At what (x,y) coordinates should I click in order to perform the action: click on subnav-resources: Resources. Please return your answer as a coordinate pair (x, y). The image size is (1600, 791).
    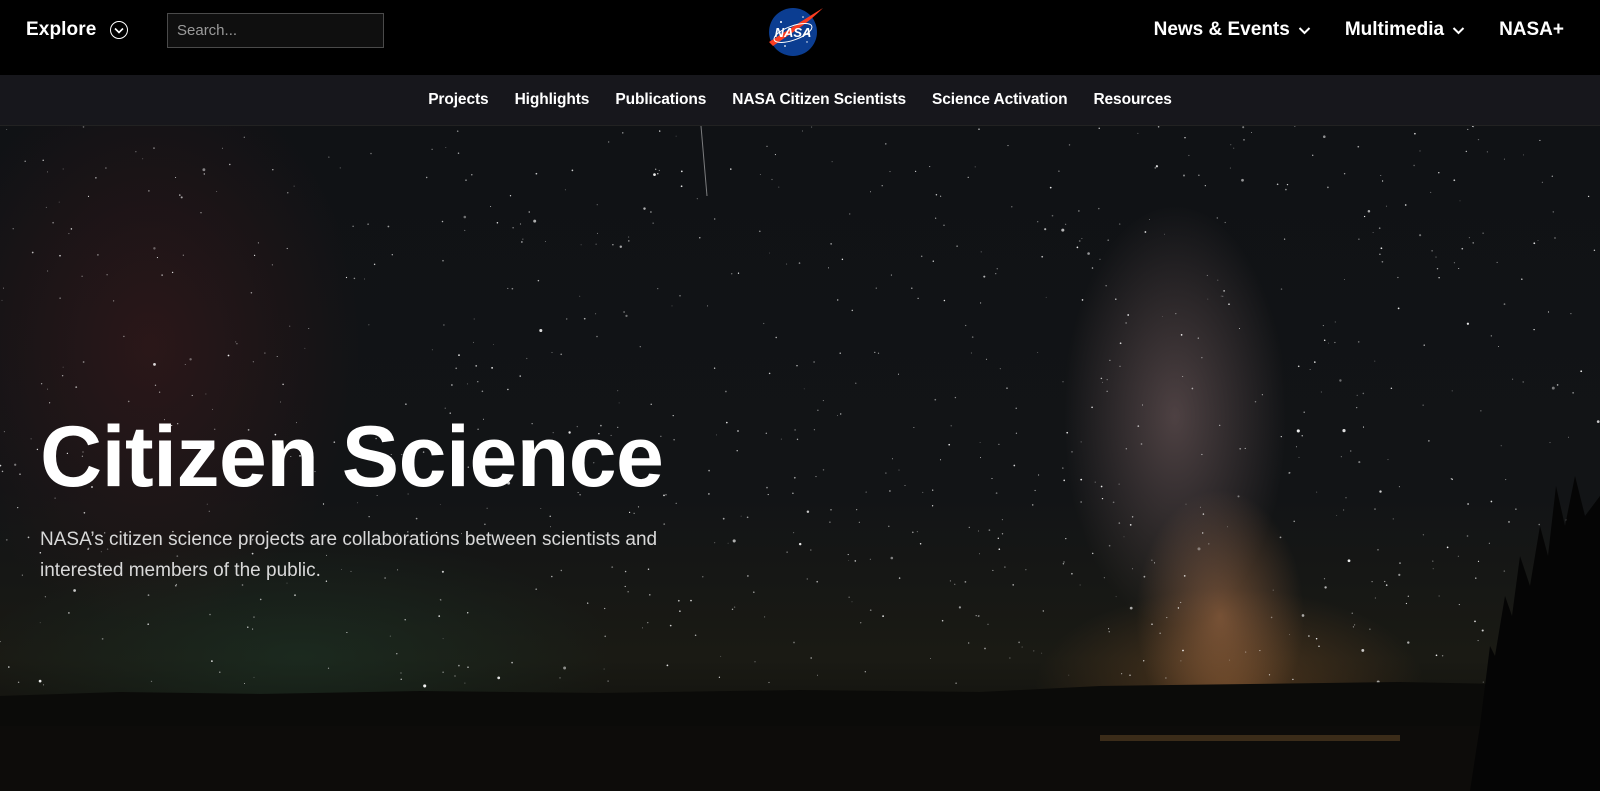
    Looking at the image, I should click on (1132, 100).